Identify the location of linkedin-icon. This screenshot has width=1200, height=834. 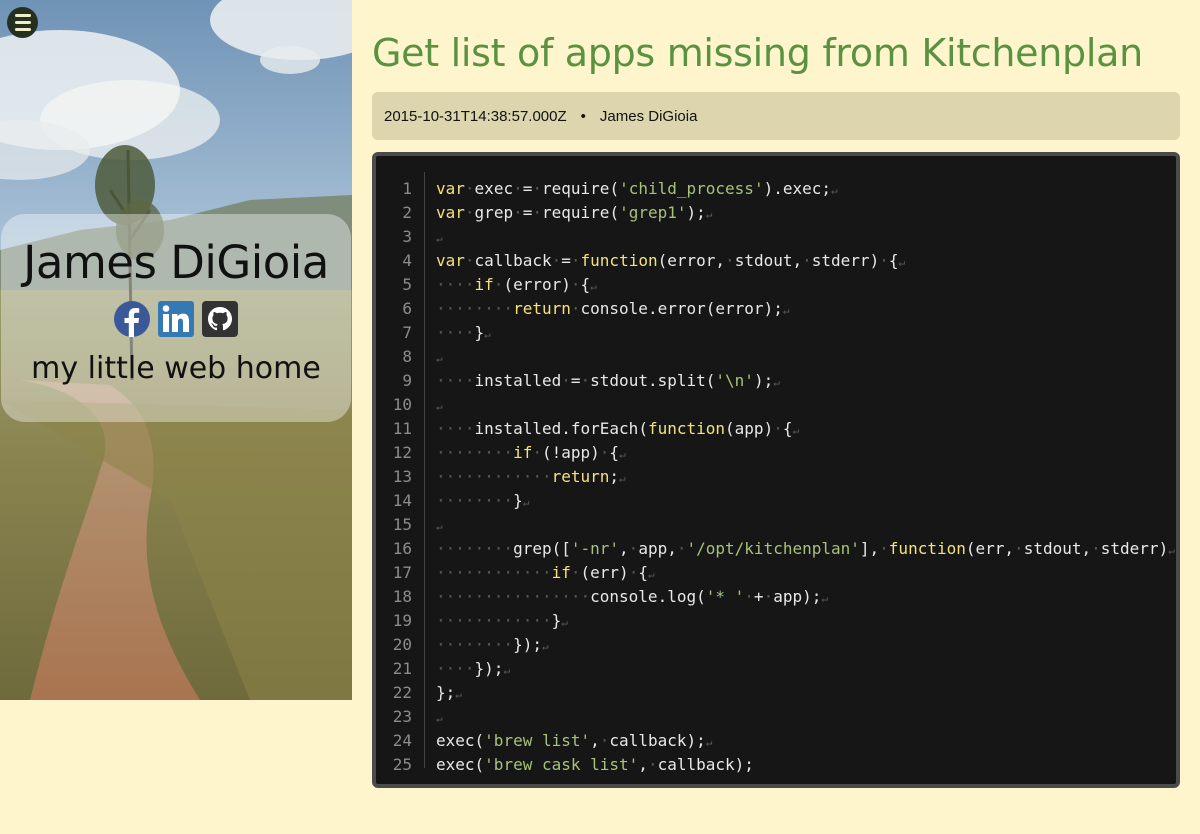
(176, 319).